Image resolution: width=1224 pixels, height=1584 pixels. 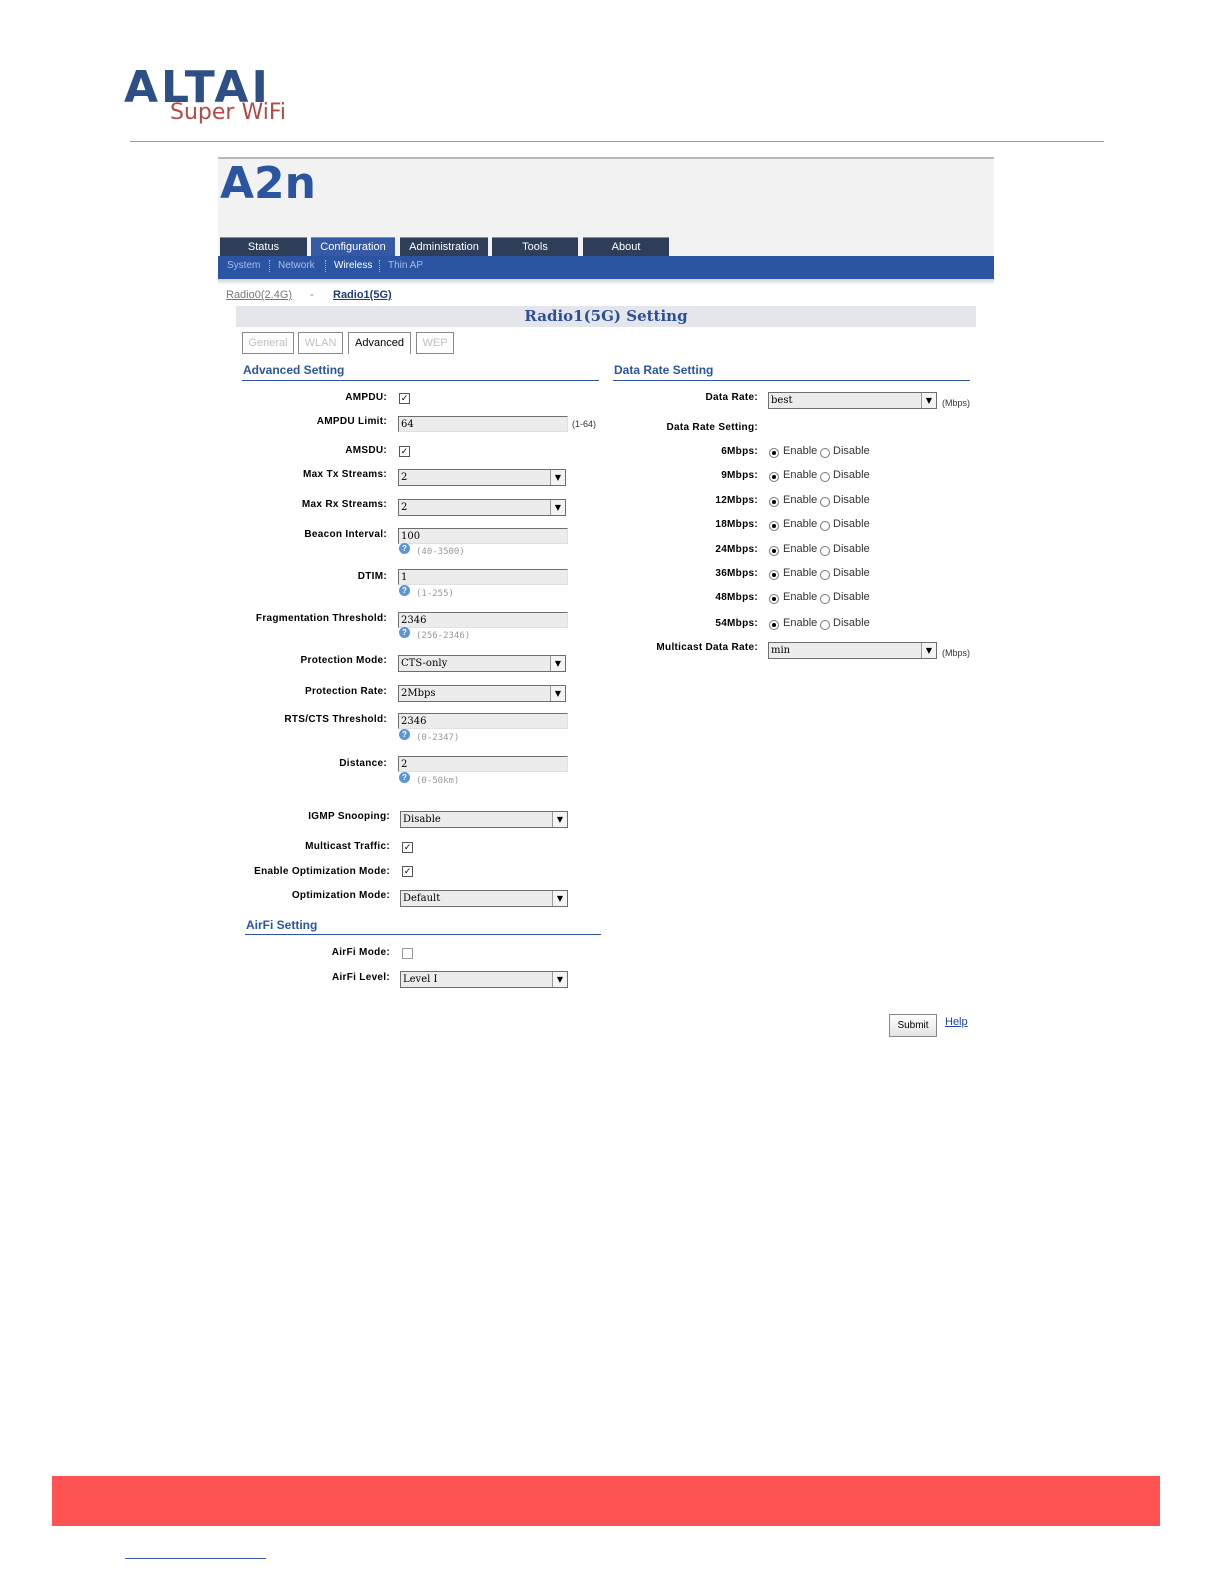 What do you see at coordinates (852, 650) in the screenshot?
I see `multicast-data-rate-select: min ▼` at bounding box center [852, 650].